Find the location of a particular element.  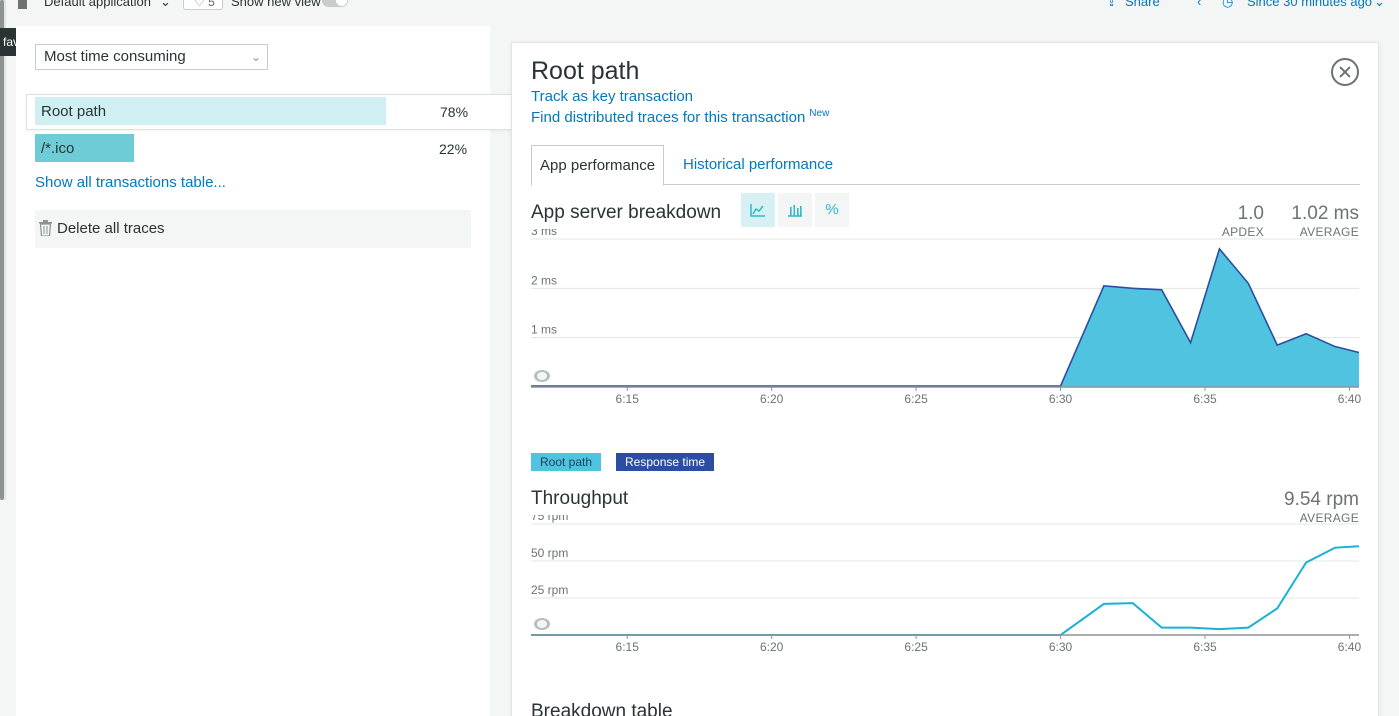

area-chart-button is located at coordinates (758, 210).